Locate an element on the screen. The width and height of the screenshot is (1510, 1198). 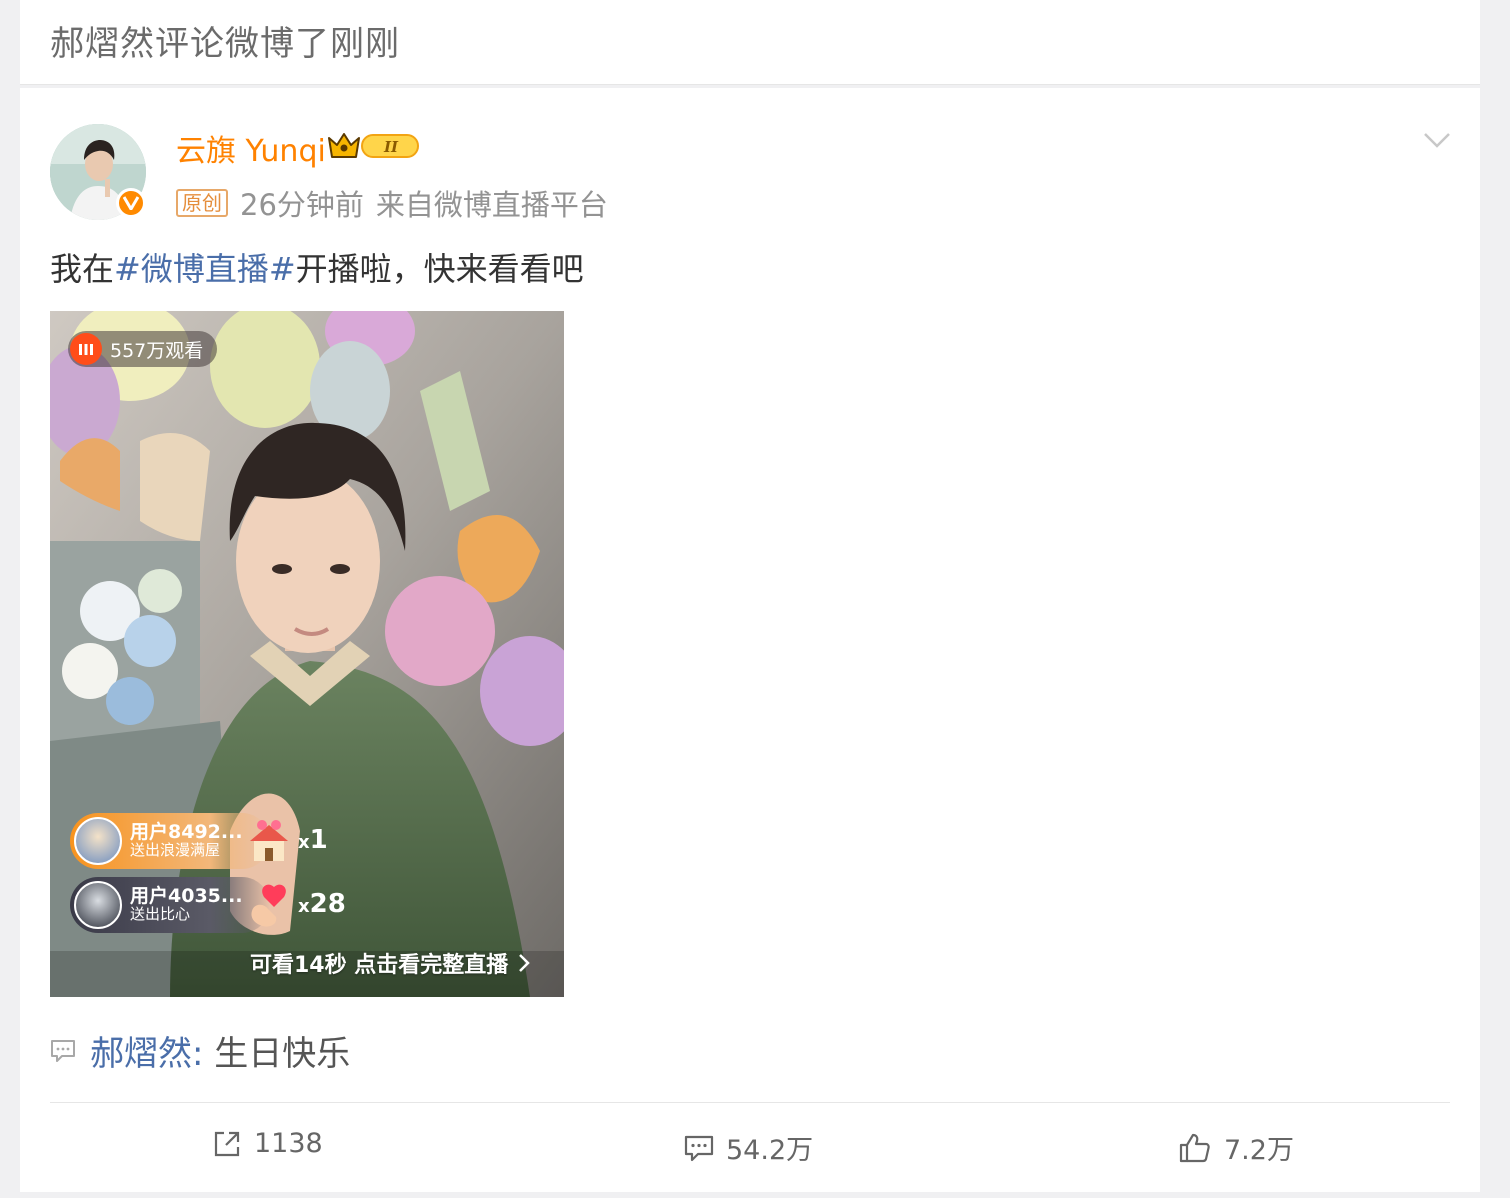
post-meta: 原创 26分钟前 来自微博直播平台 is located at coordinates (392, 203).